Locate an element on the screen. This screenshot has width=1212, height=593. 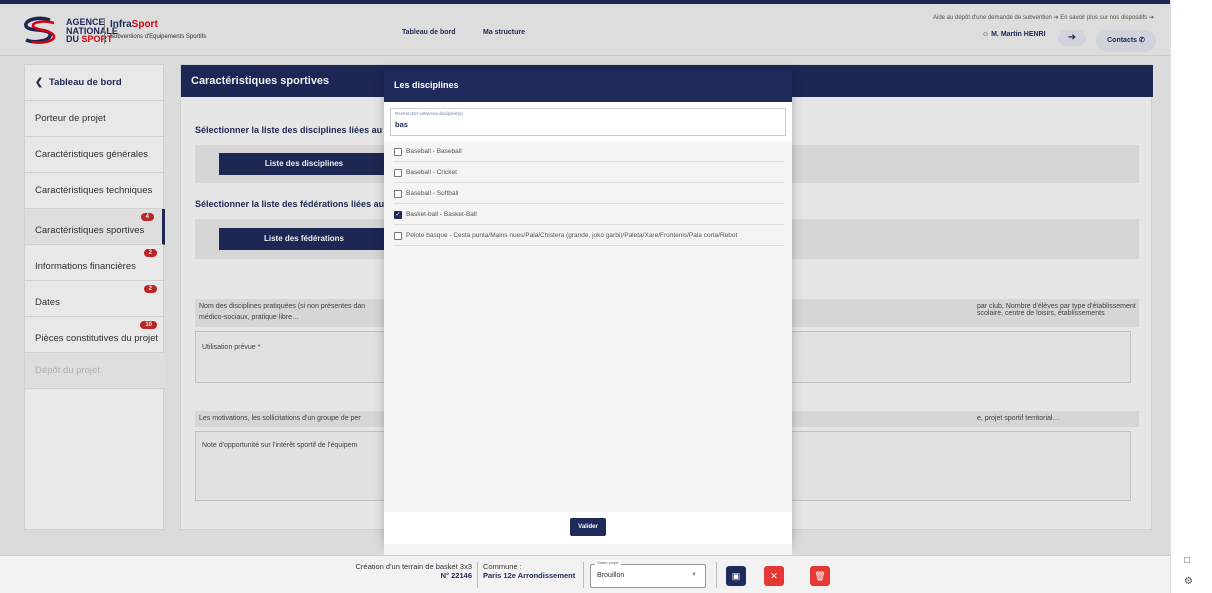
commune-label: Commune : is located at coordinates (502, 566).